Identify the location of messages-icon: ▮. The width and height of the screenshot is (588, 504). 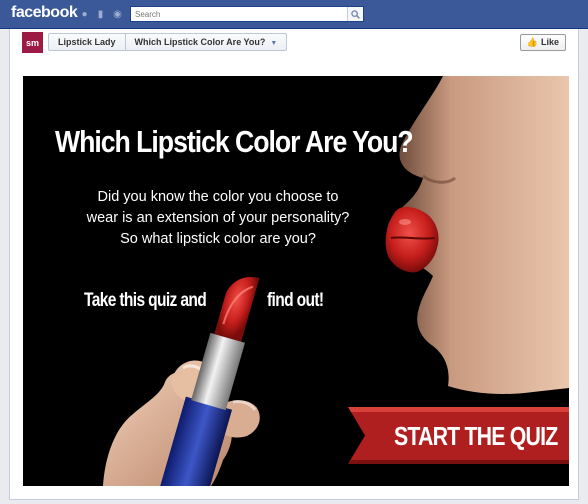
(100, 14).